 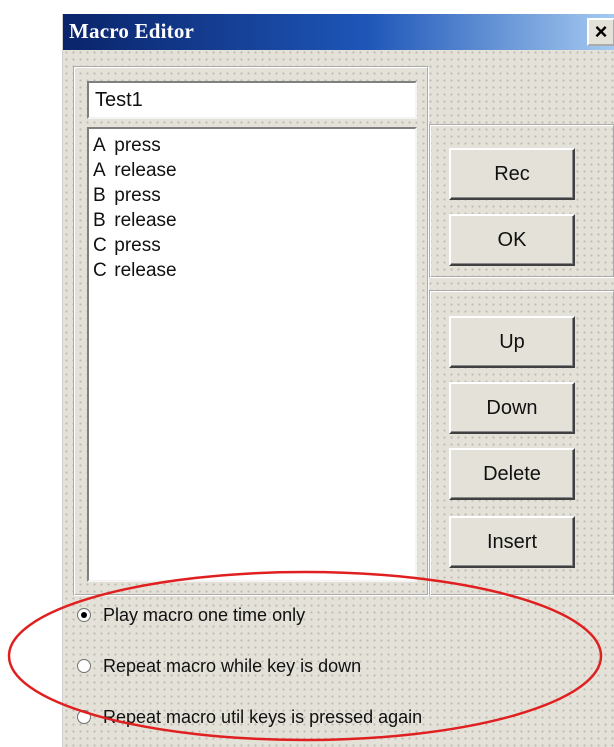 I want to click on list-item: B release, so click(x=254, y=220).